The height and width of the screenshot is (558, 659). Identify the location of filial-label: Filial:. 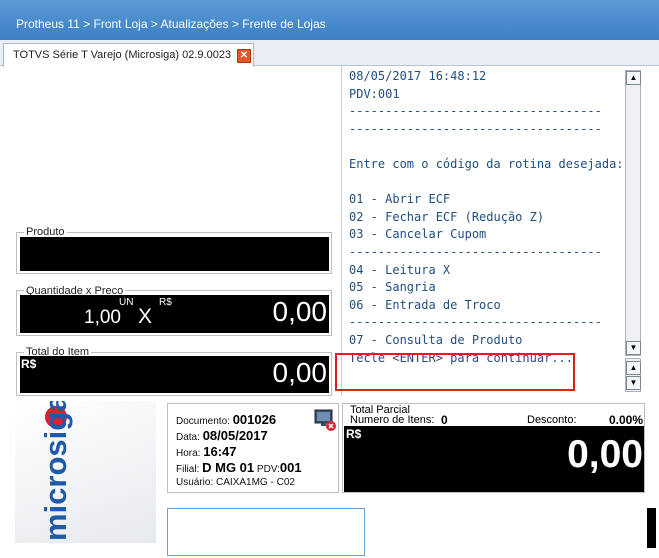
(188, 469).